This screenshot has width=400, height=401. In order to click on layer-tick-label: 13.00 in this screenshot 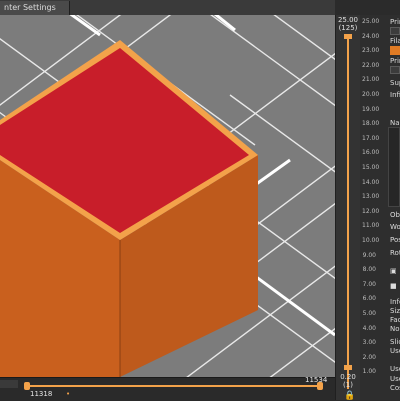, I will do `click(371, 197)`.